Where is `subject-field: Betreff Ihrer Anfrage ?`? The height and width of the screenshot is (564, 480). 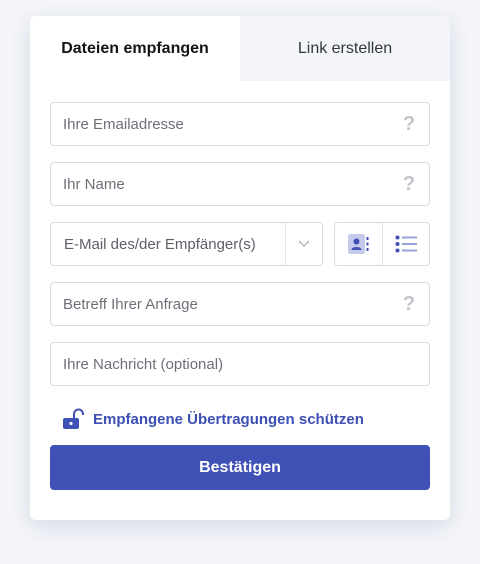 subject-field: Betreff Ihrer Anfrage ? is located at coordinates (240, 304).